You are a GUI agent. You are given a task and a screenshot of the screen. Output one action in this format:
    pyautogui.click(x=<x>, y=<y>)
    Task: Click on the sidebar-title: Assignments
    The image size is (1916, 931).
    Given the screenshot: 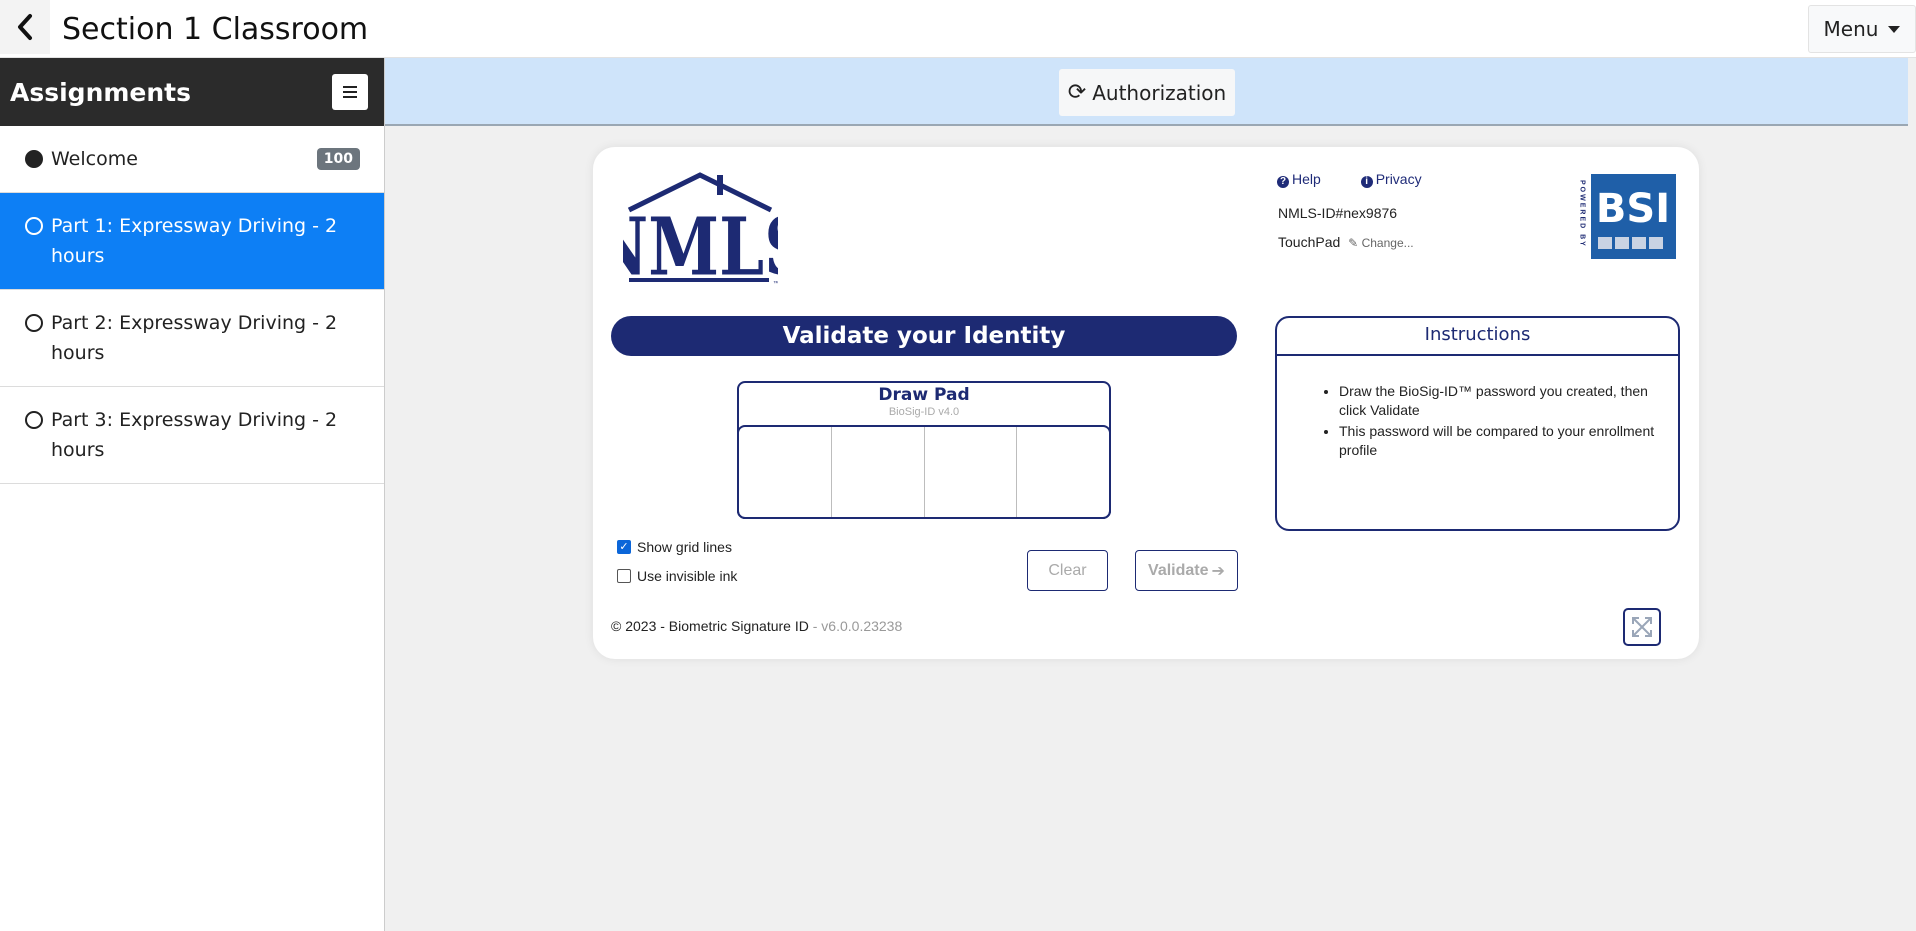 What is the action you would take?
    pyautogui.click(x=101, y=92)
    